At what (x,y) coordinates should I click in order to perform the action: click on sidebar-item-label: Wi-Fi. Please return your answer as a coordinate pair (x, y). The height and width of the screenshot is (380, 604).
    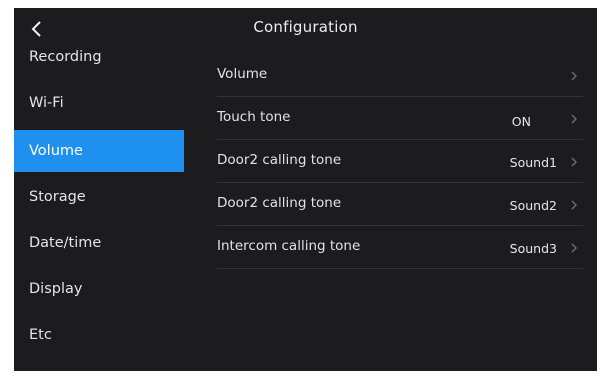
    Looking at the image, I should click on (46, 103).